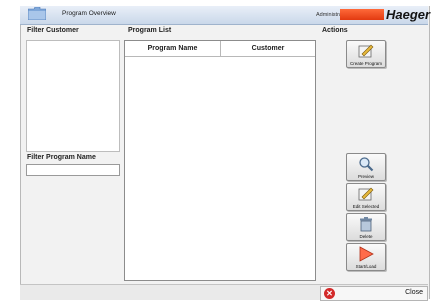 The height and width of the screenshot is (301, 446). I want to click on edit-selected-label: Edit Selected, so click(366, 206).